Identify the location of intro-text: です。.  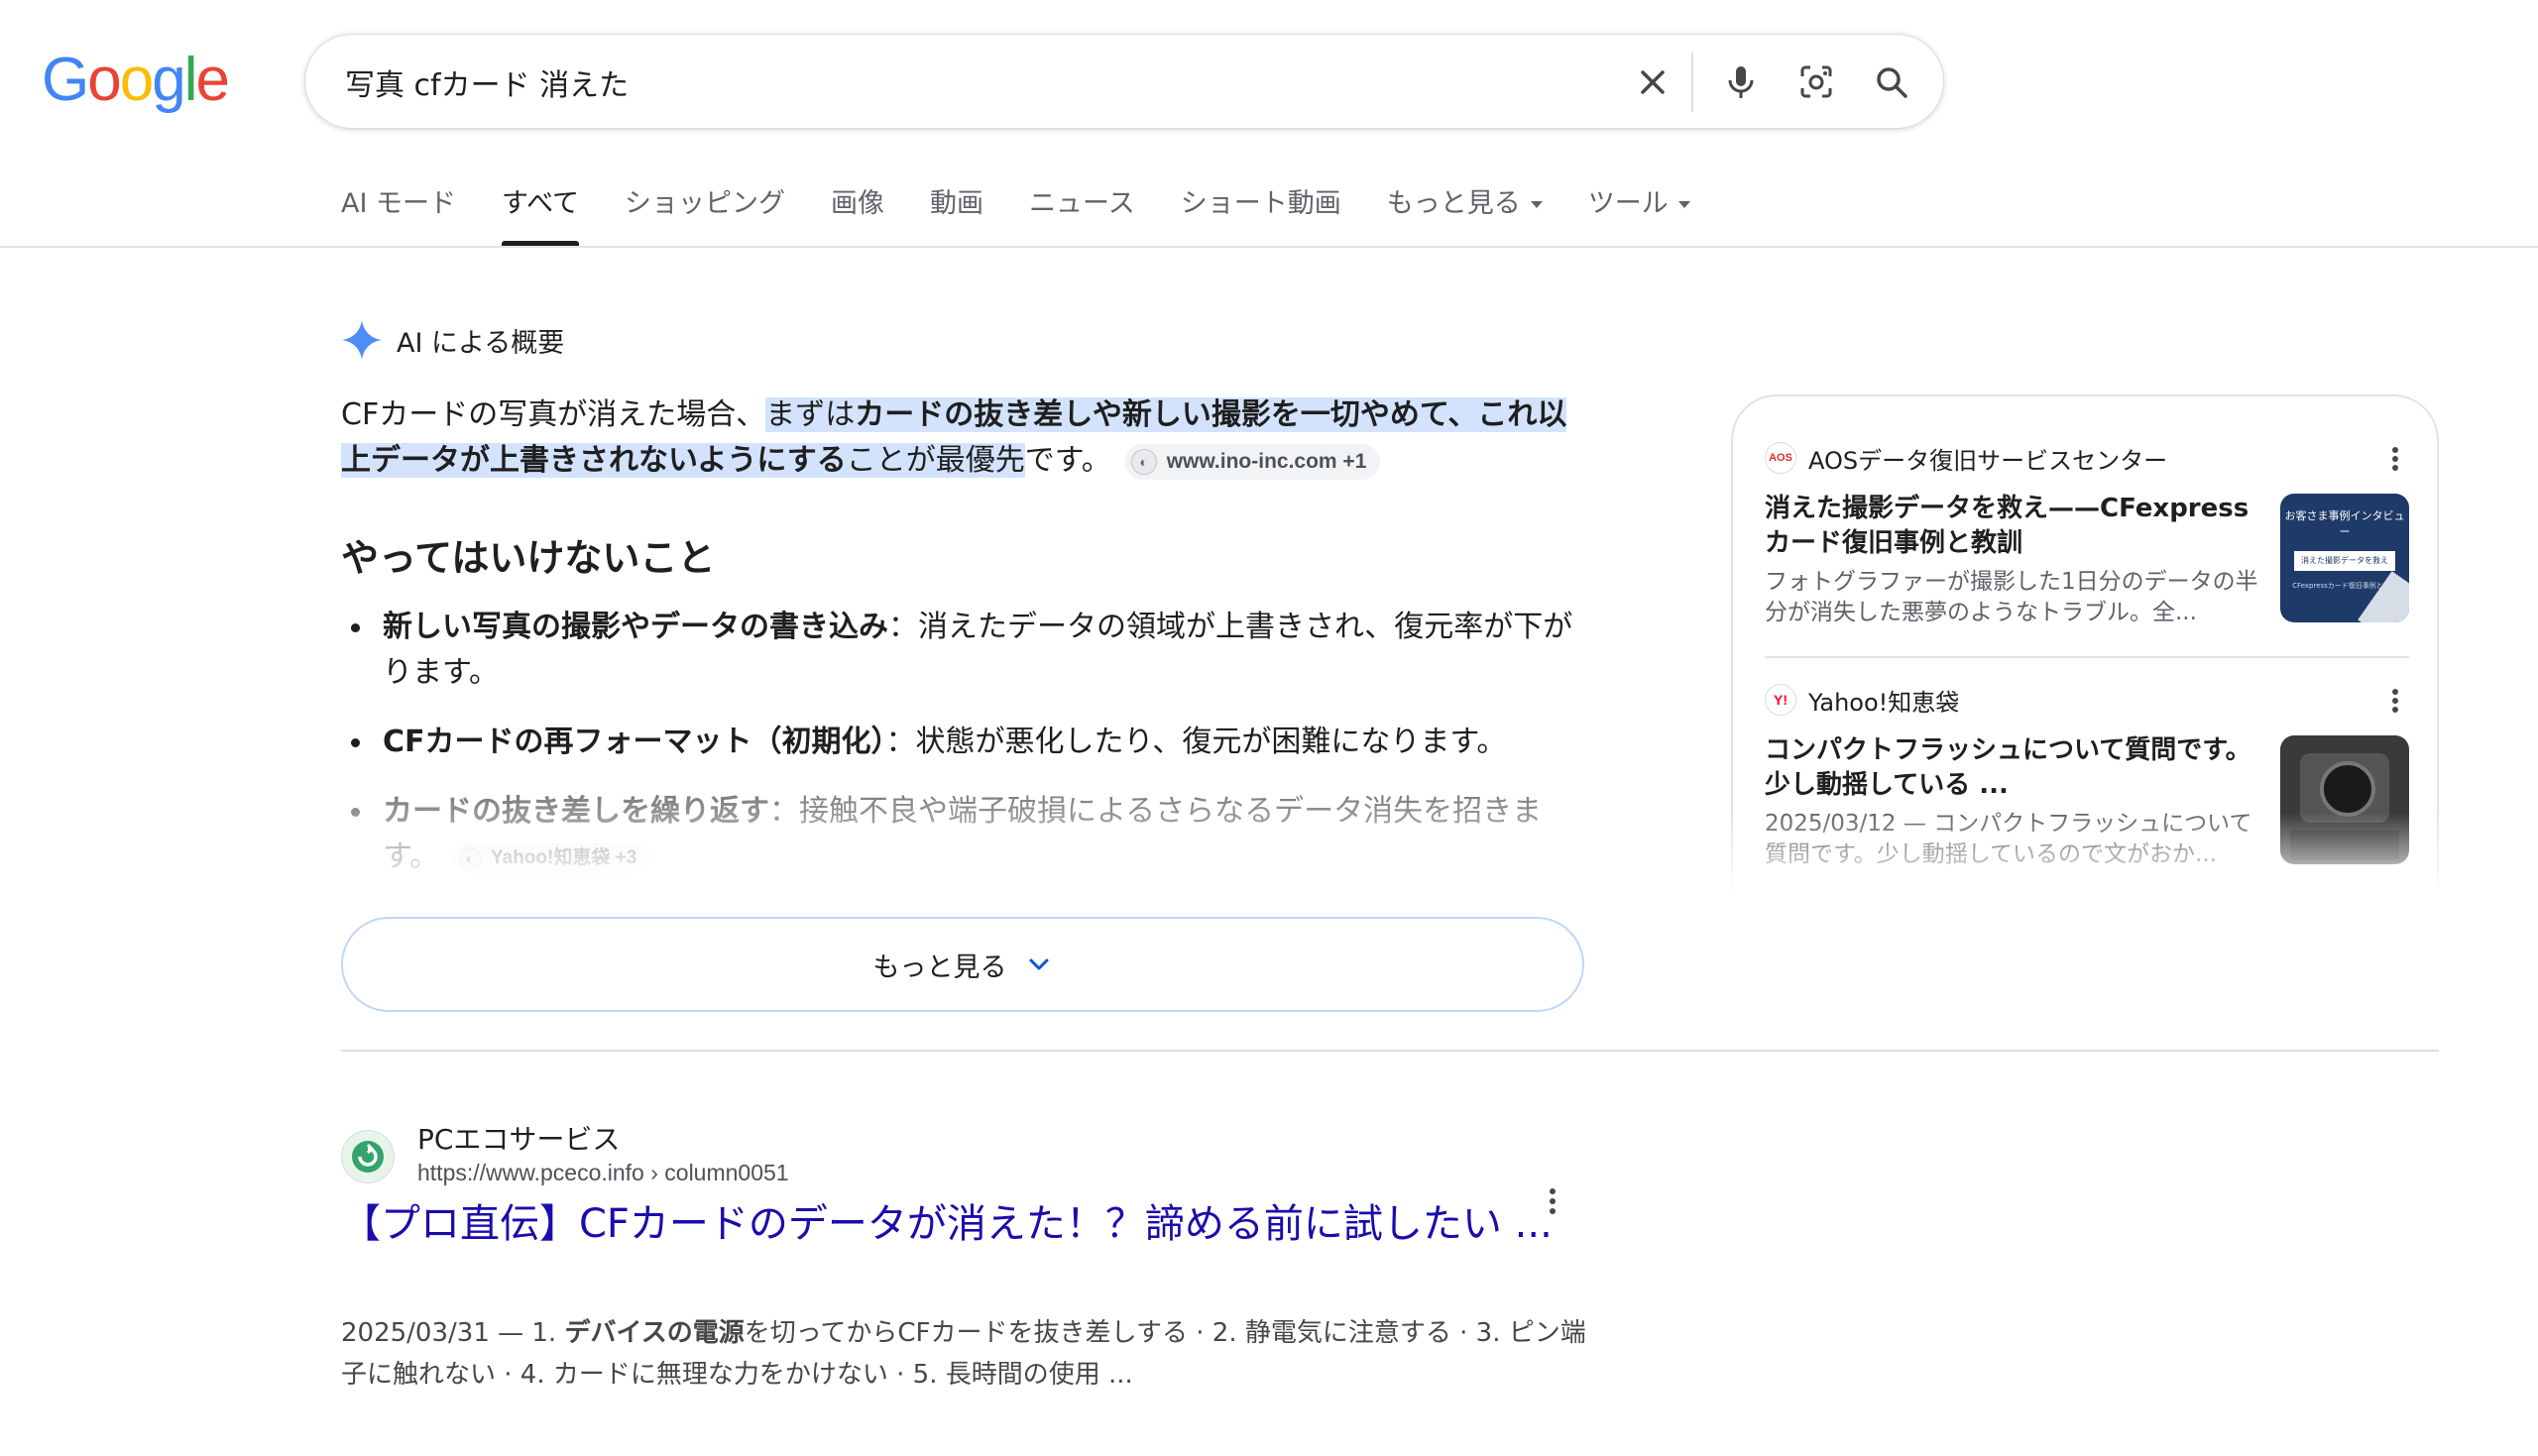
(1067, 460).